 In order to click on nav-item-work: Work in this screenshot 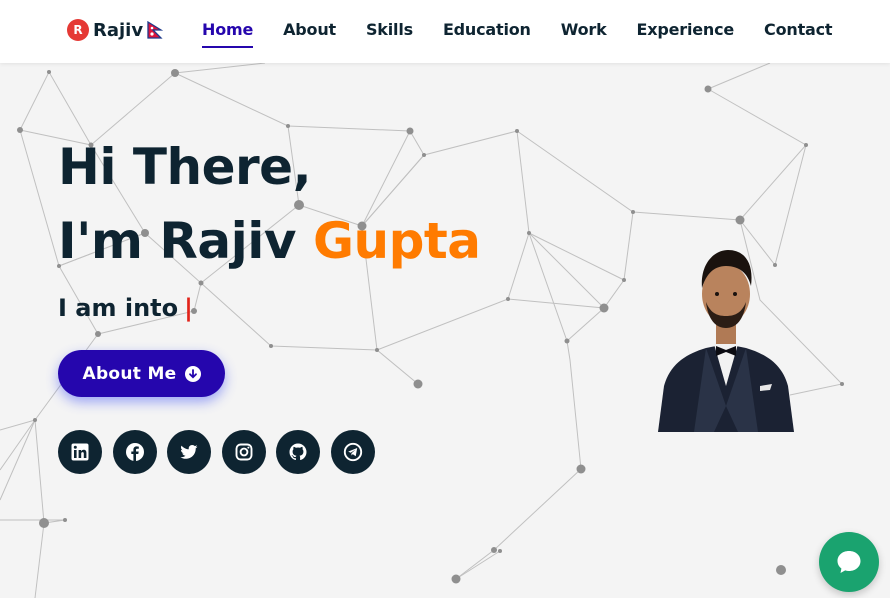, I will do `click(584, 34)`.